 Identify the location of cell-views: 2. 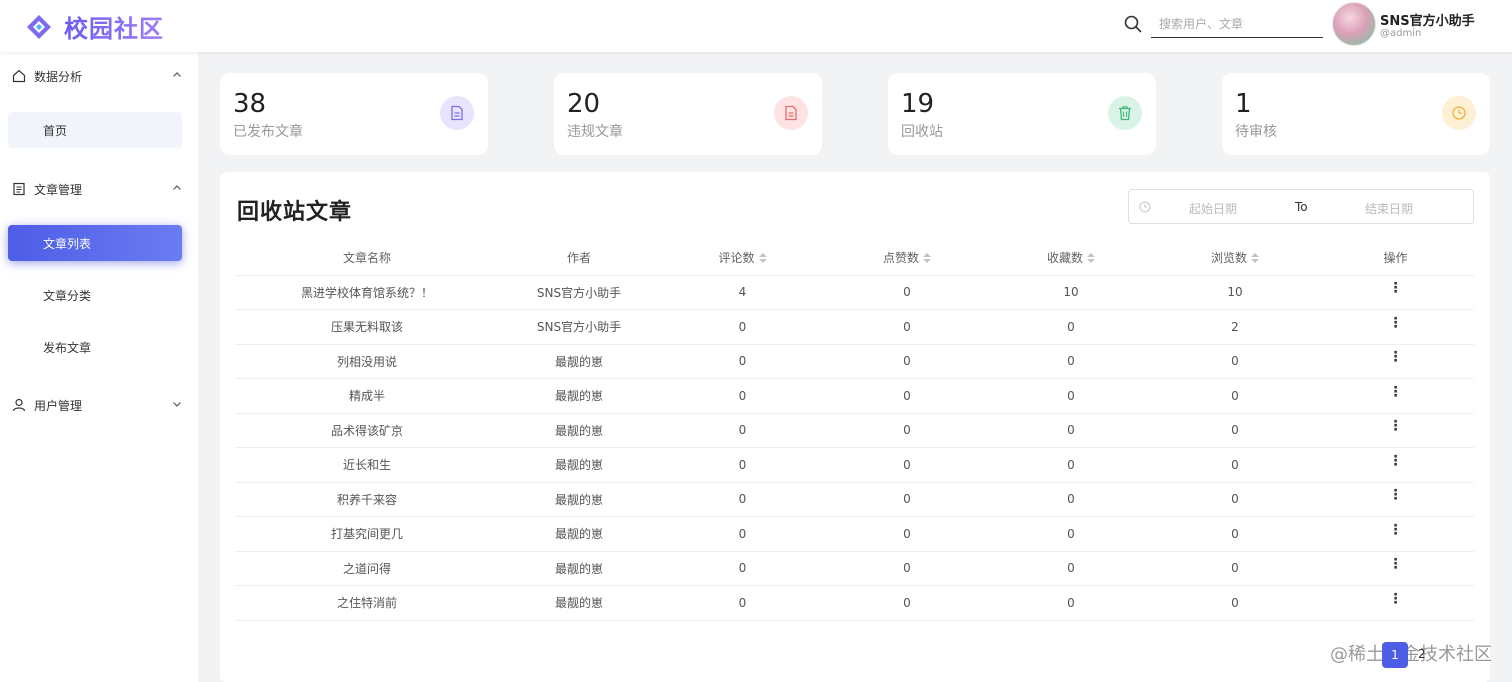
(1235, 327).